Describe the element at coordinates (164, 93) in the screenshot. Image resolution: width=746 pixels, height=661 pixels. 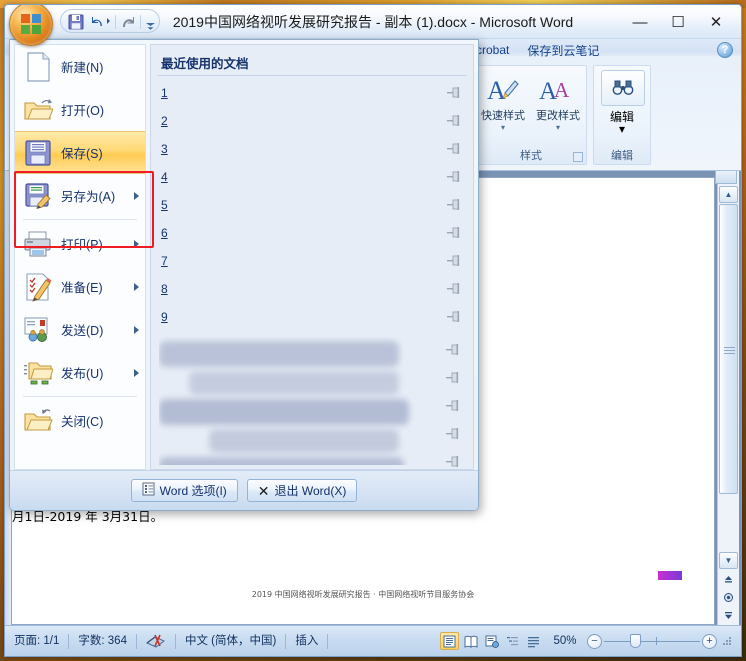
I see `recent-item-number: 1` at that location.